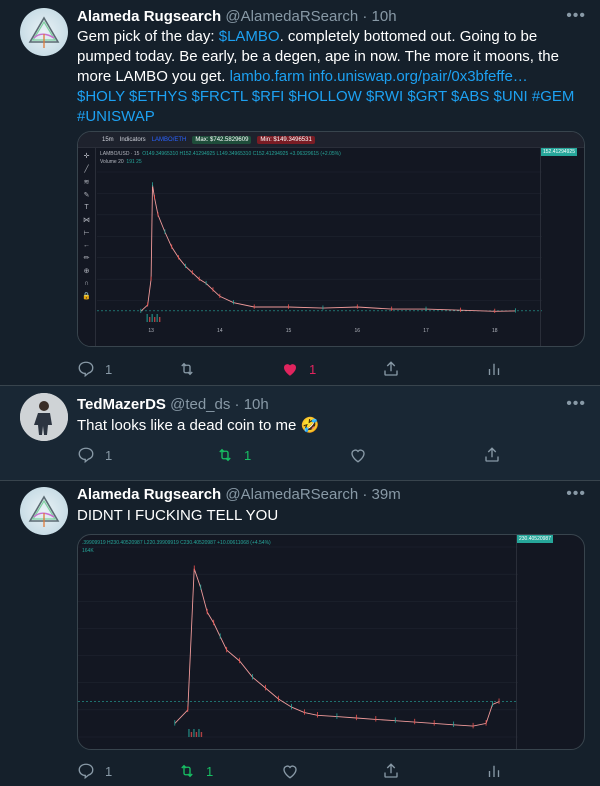  What do you see at coordinates (132, 139) in the screenshot?
I see `indicators-label: Indicators` at bounding box center [132, 139].